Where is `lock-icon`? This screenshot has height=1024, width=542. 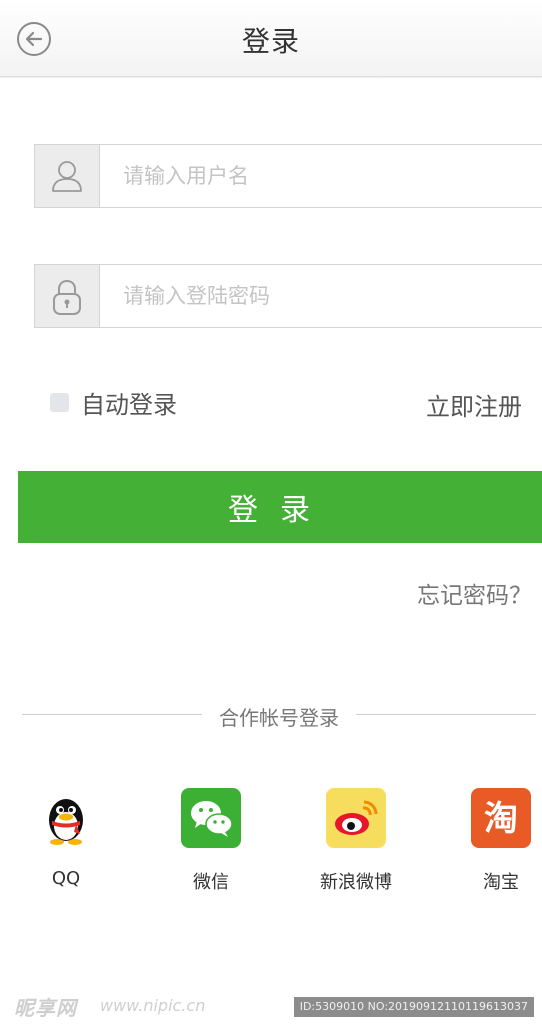 lock-icon is located at coordinates (67, 297).